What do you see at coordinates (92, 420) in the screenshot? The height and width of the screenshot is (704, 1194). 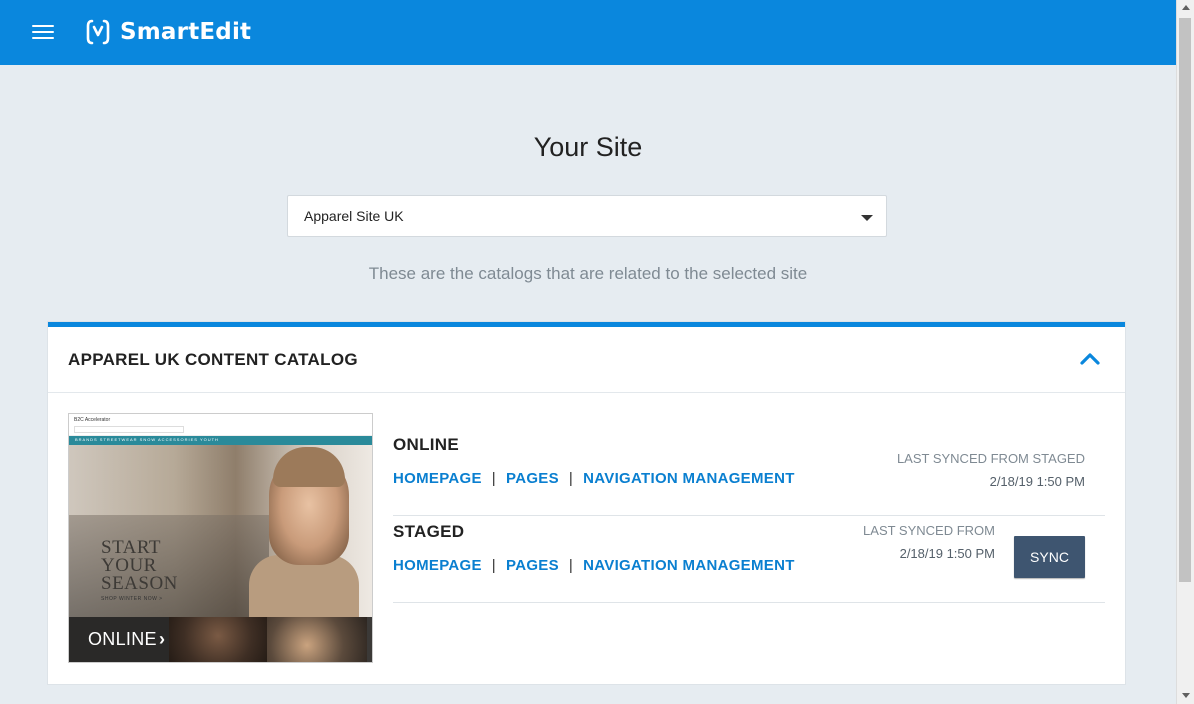 I see `thumbnail-site-logo: B2C Accelerator` at bounding box center [92, 420].